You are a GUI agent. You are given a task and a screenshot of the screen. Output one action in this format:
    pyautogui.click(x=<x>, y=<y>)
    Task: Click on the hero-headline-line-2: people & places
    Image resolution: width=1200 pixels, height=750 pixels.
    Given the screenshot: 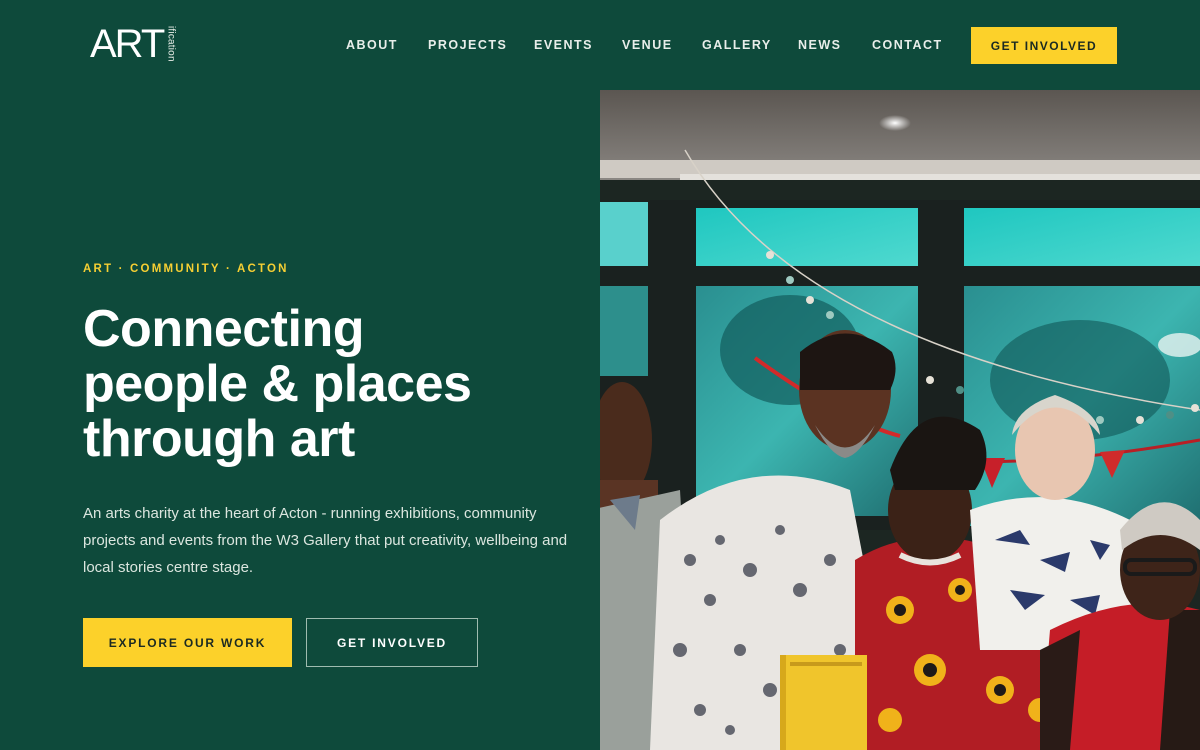 What is the action you would take?
    pyautogui.click(x=277, y=384)
    